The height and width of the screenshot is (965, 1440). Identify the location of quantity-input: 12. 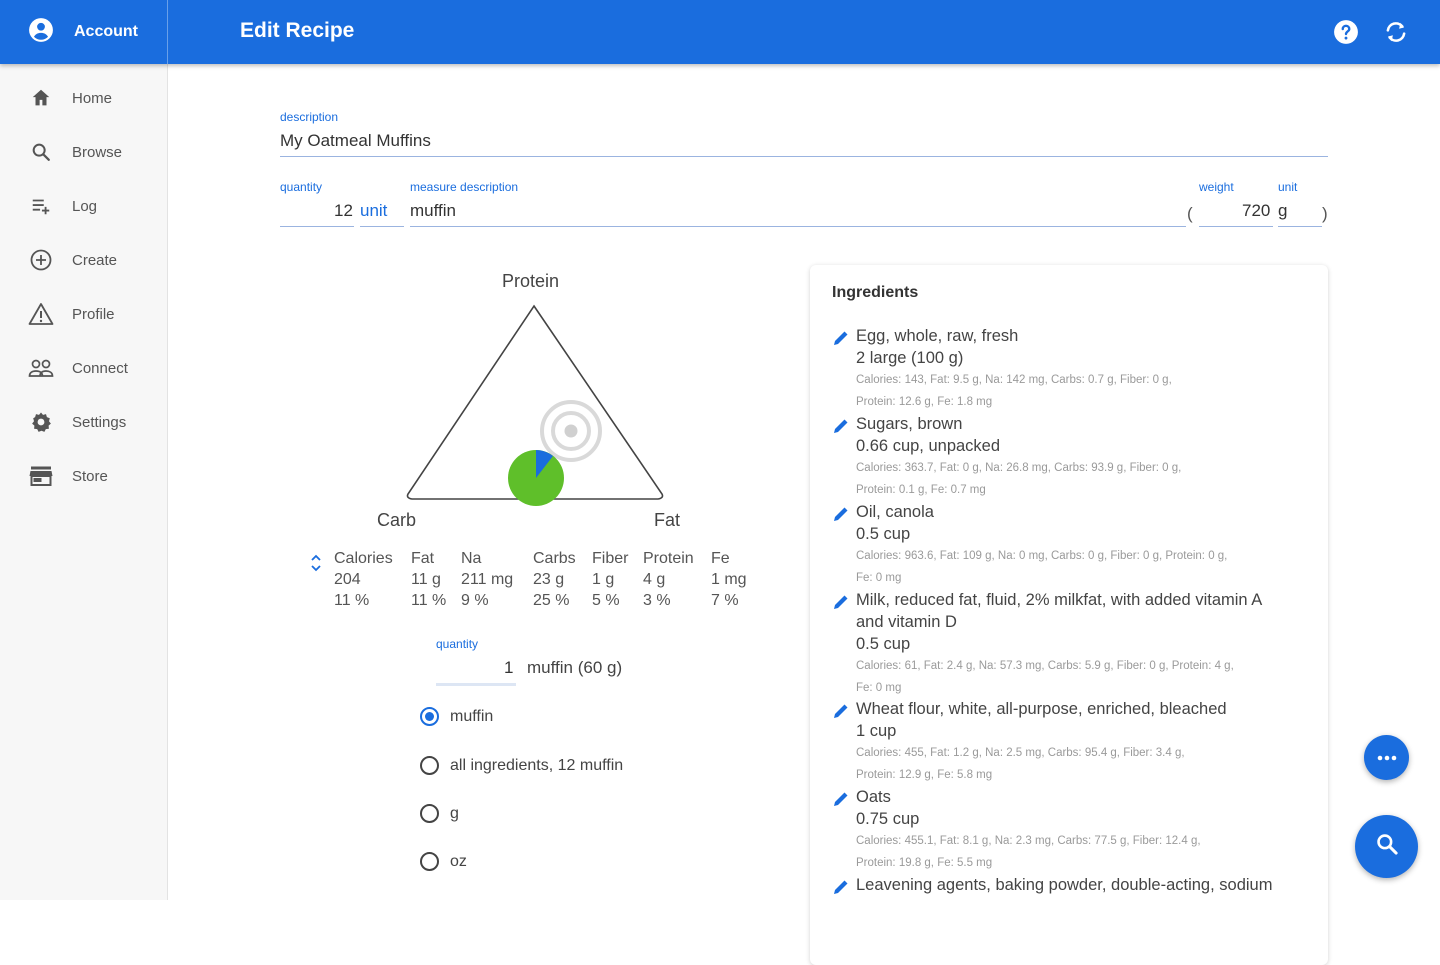
(343, 211).